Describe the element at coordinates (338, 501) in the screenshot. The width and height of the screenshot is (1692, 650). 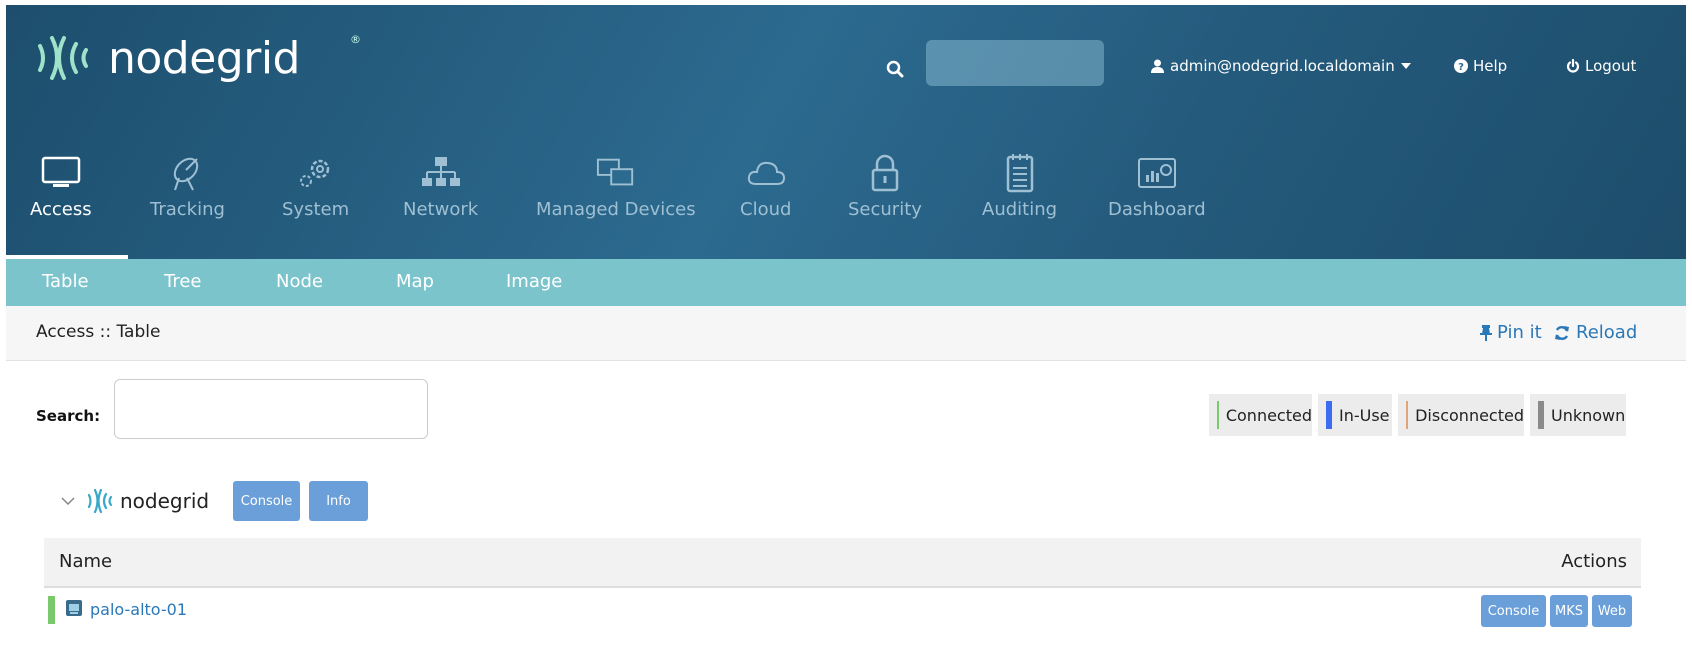
I see `group-info-button: Info` at that location.